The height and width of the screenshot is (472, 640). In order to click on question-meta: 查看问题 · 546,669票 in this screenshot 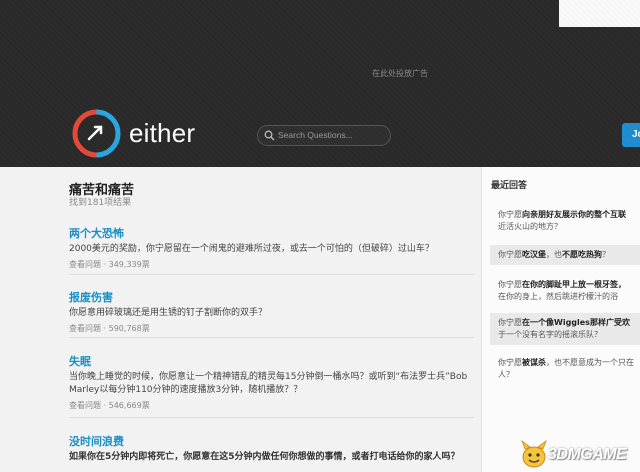, I will do `click(274, 405)`.